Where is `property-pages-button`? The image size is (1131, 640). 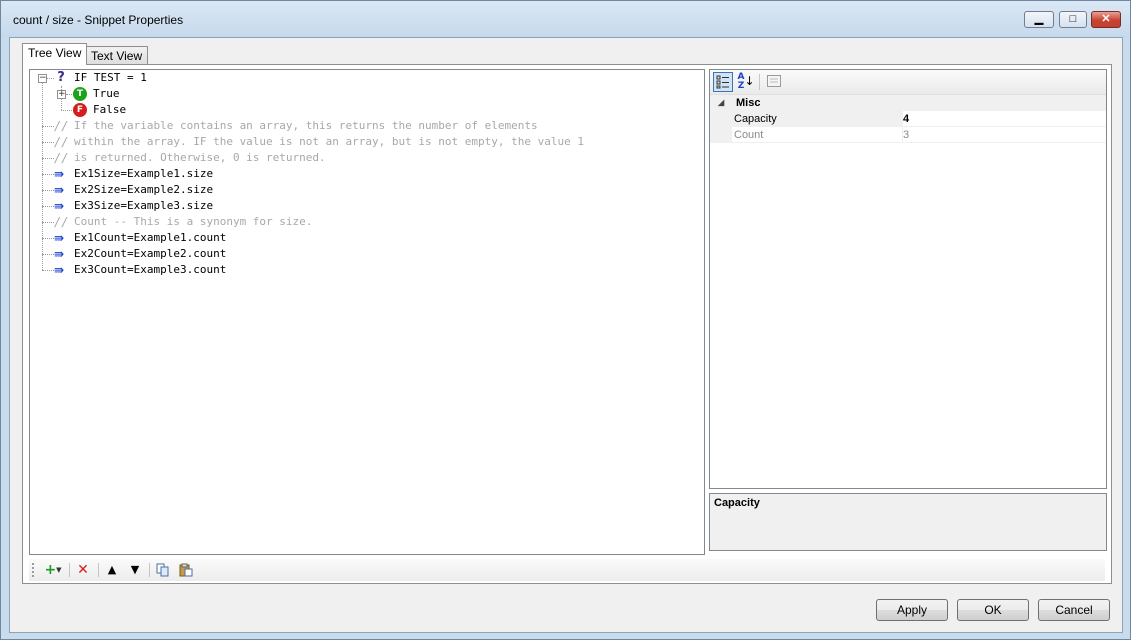
property-pages-button is located at coordinates (774, 82).